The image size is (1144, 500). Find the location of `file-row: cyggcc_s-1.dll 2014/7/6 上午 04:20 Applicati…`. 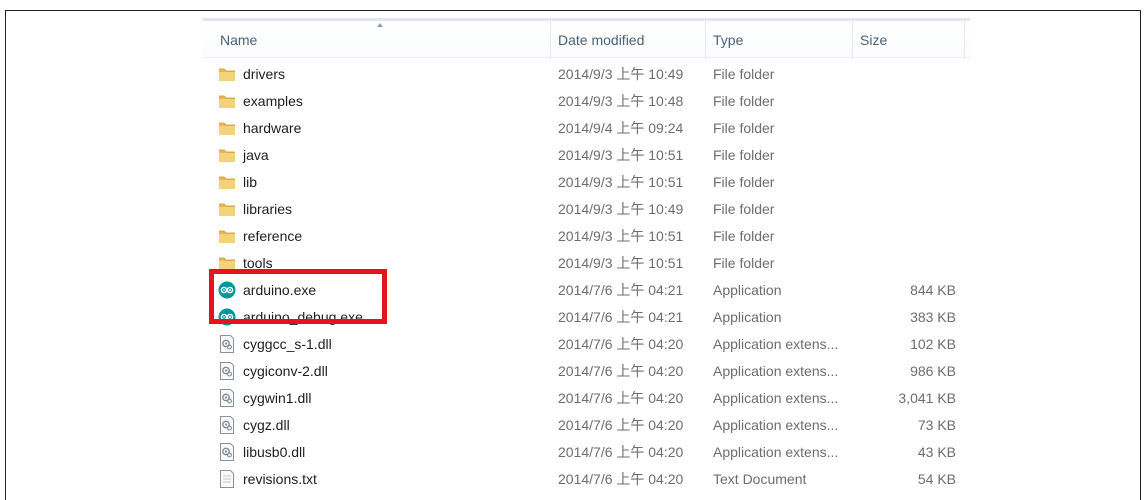

file-row: cyggcc_s-1.dll 2014/7/6 上午 04:20 Applicati… is located at coordinates (586, 344).